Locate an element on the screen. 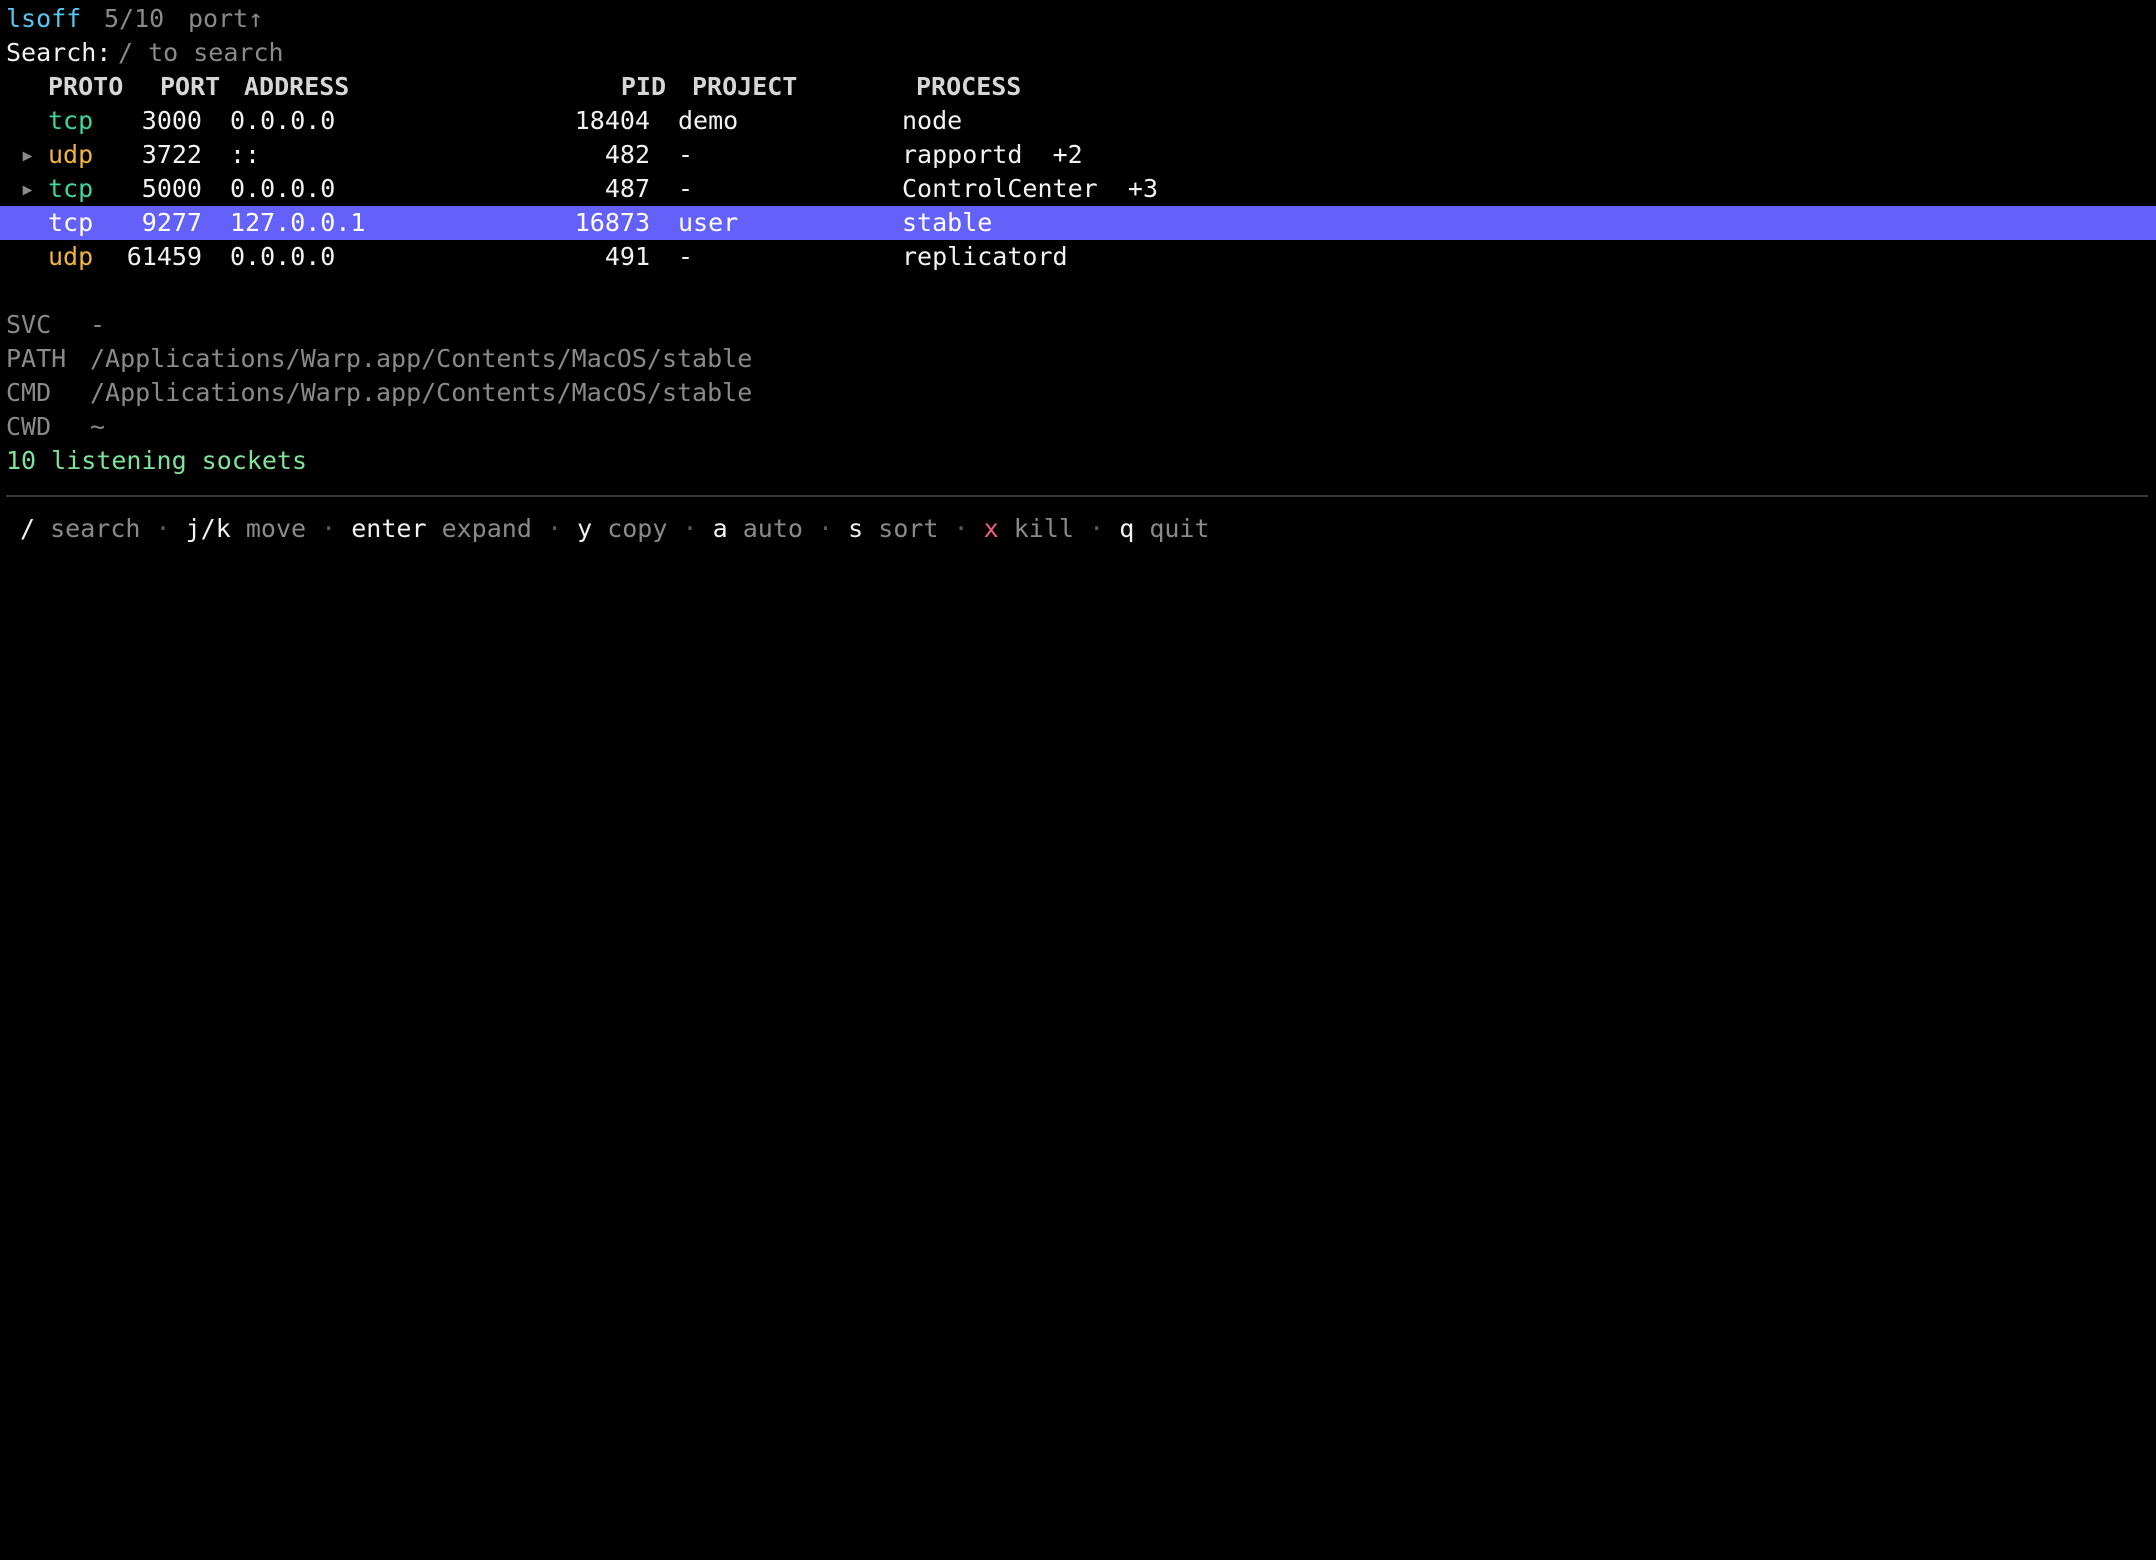 This screenshot has width=2156, height=1560. cell-pid: 18404 is located at coordinates (612, 120).